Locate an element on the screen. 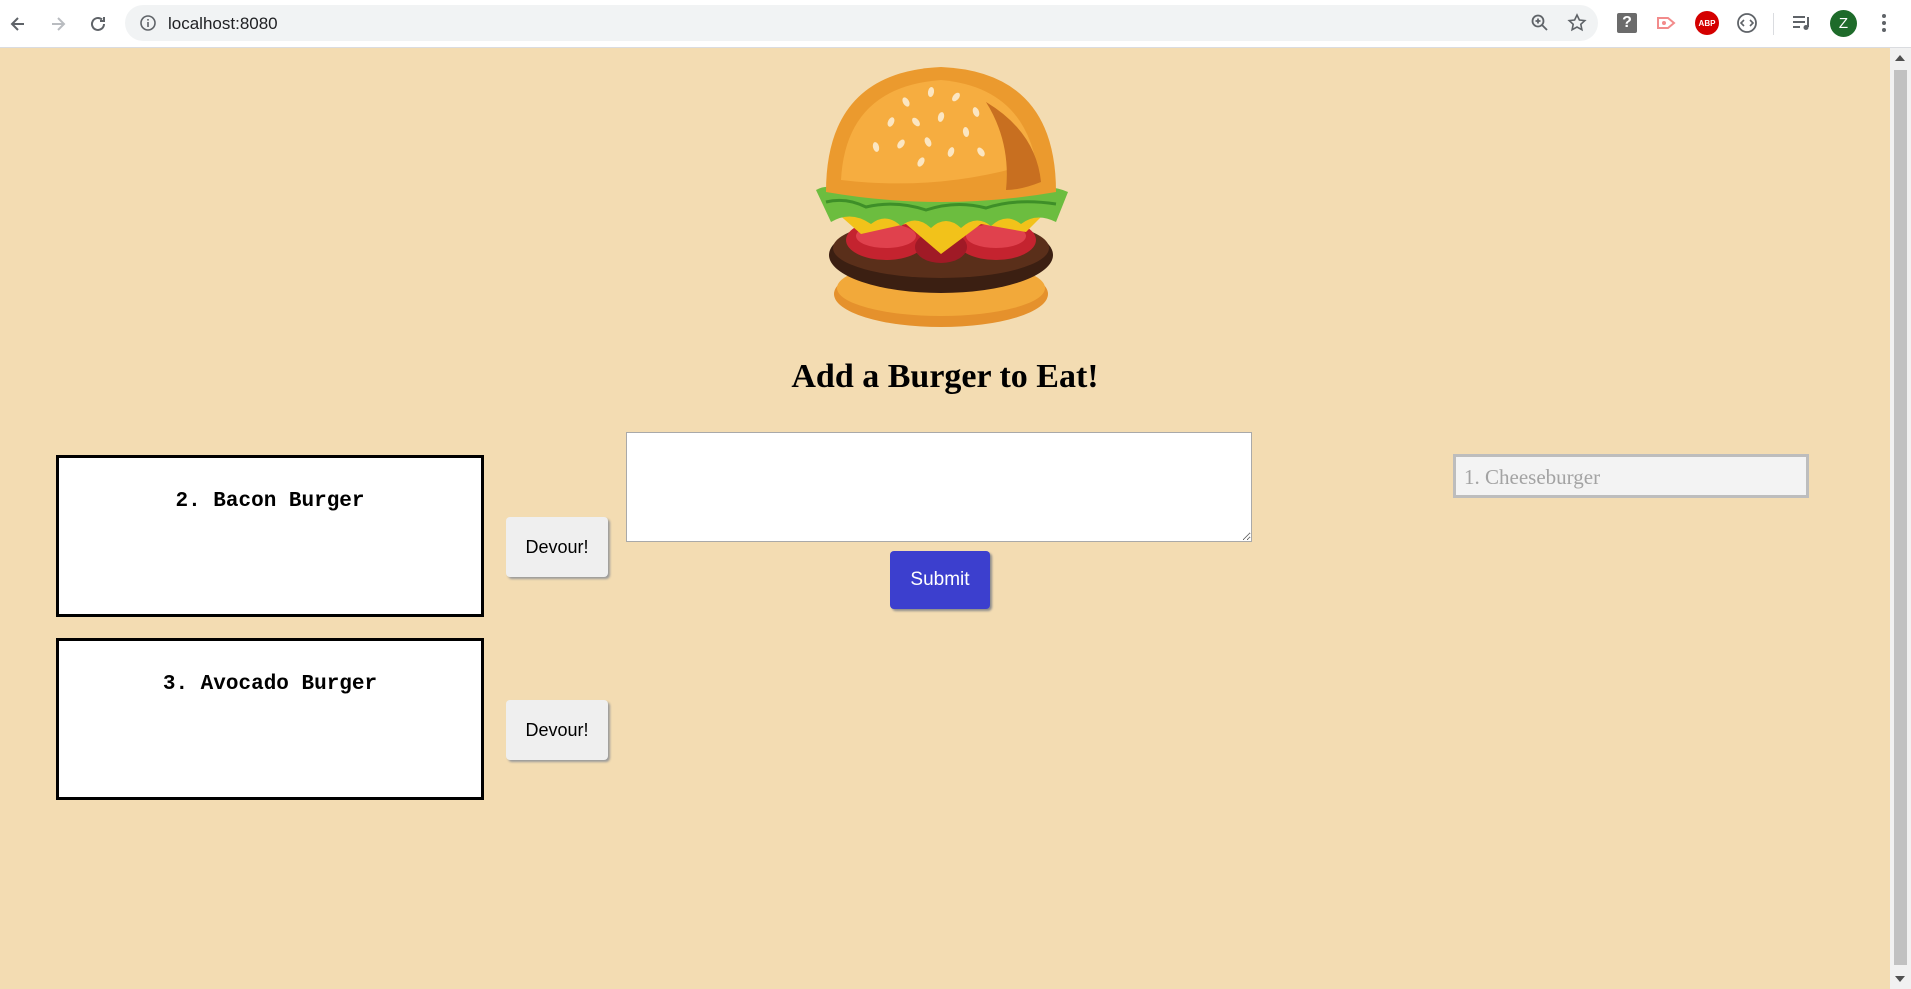  burger-name-input is located at coordinates (939, 487).